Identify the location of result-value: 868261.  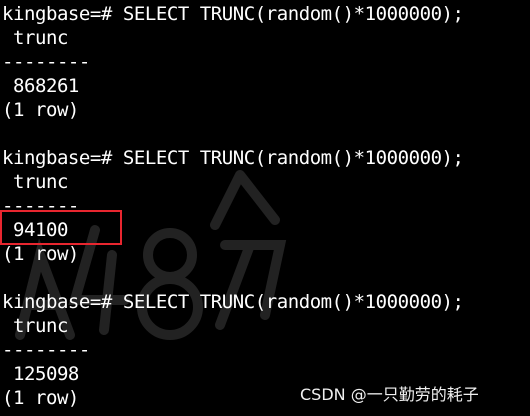
(40, 86).